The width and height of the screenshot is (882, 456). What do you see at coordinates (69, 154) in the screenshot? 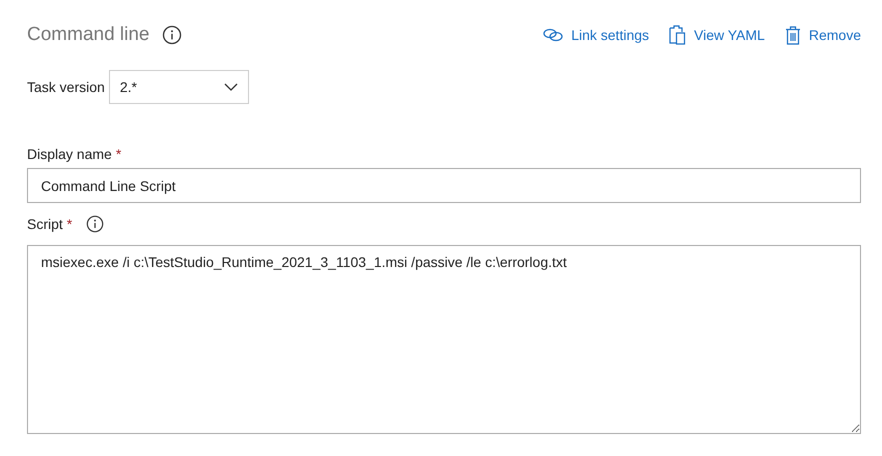
I see `display-name-label: Display name` at bounding box center [69, 154].